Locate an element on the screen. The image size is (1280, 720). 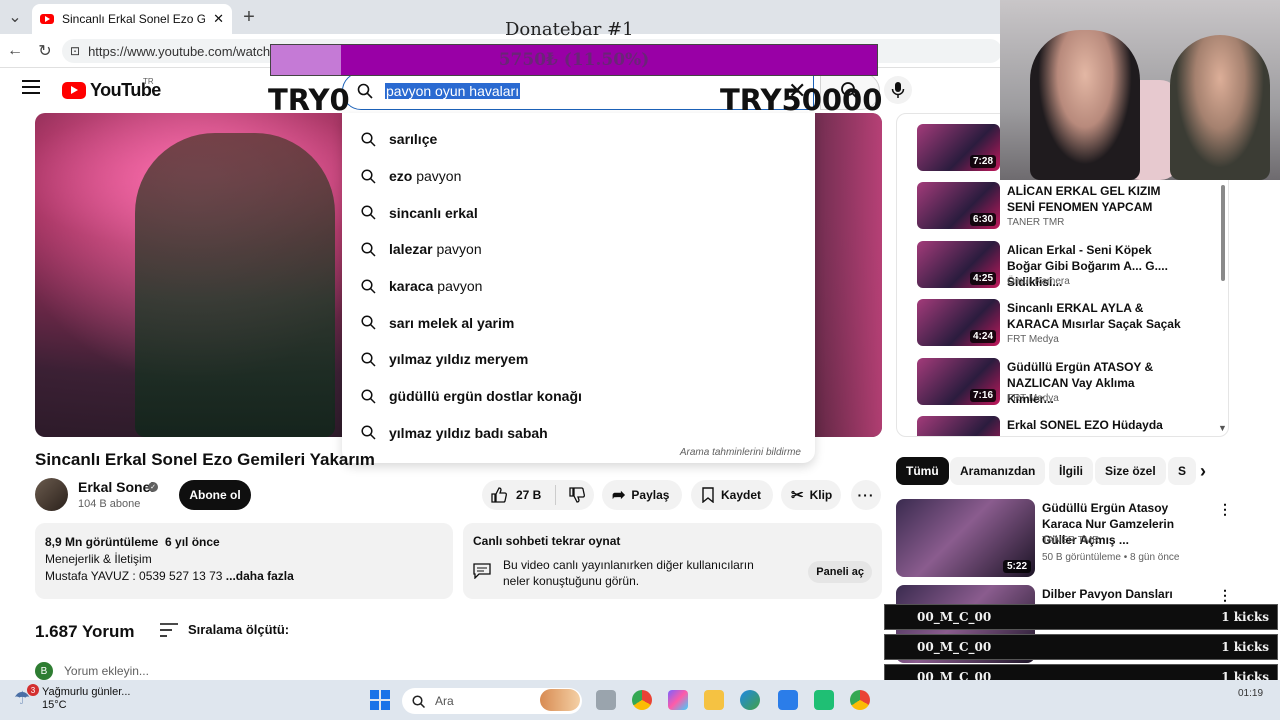
suggestion-item: sincanlı erkal is located at coordinates (578, 212).